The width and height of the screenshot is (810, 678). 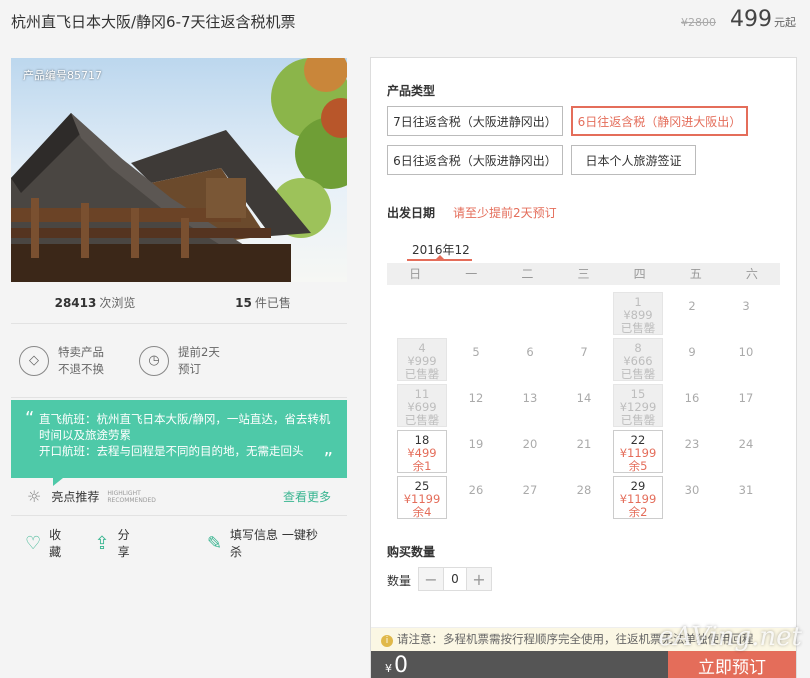 What do you see at coordinates (422, 512) in the screenshot?
I see `day-stock: 余4` at bounding box center [422, 512].